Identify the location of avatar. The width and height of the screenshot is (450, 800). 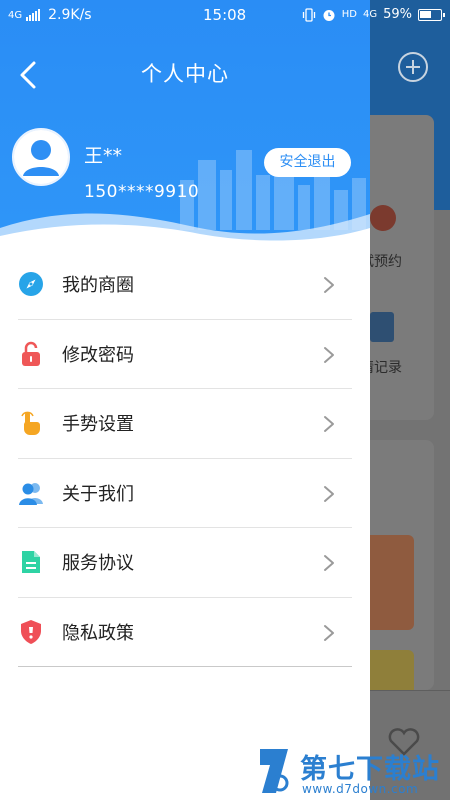
(41, 157).